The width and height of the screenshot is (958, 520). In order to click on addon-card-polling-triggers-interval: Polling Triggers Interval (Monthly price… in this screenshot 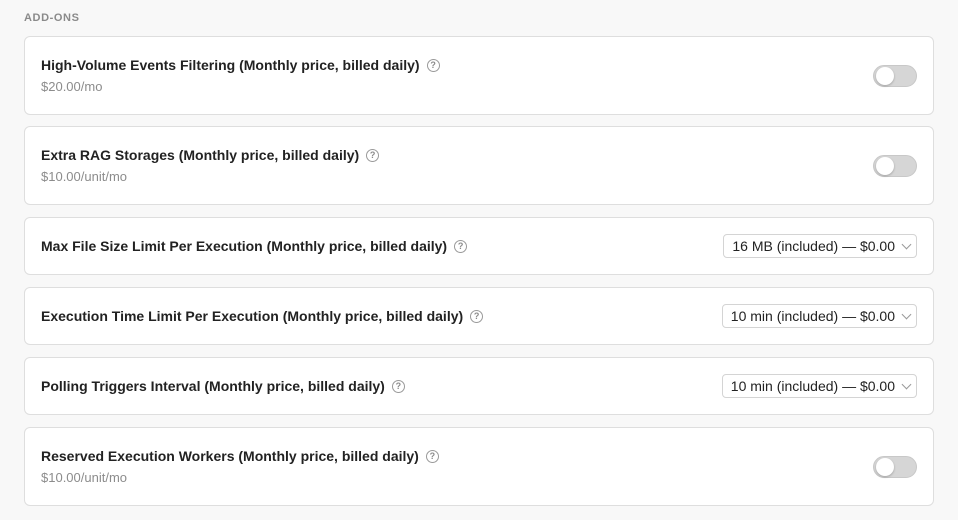, I will do `click(479, 386)`.